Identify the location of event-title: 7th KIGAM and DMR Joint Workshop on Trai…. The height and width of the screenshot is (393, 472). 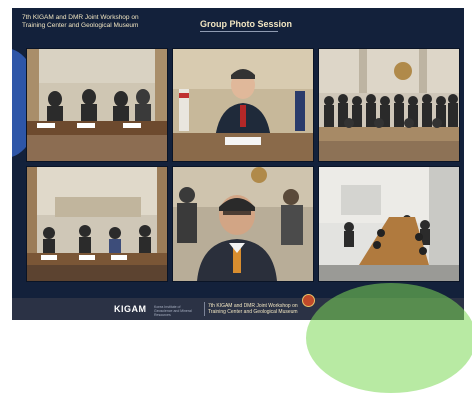
(97, 22).